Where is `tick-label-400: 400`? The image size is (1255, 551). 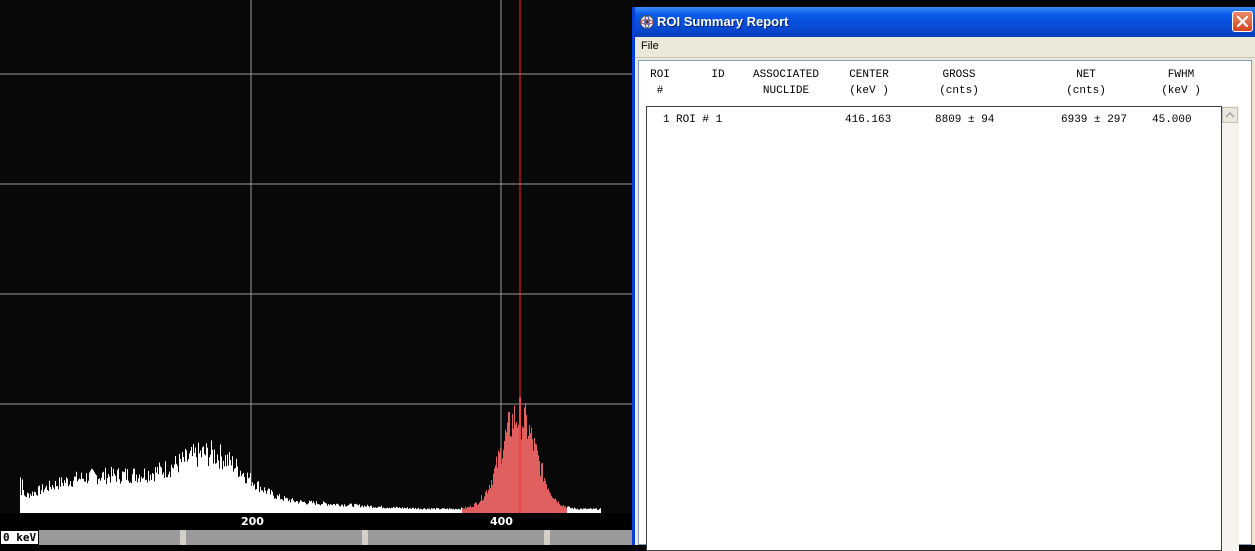 tick-label-400: 400 is located at coordinates (501, 521).